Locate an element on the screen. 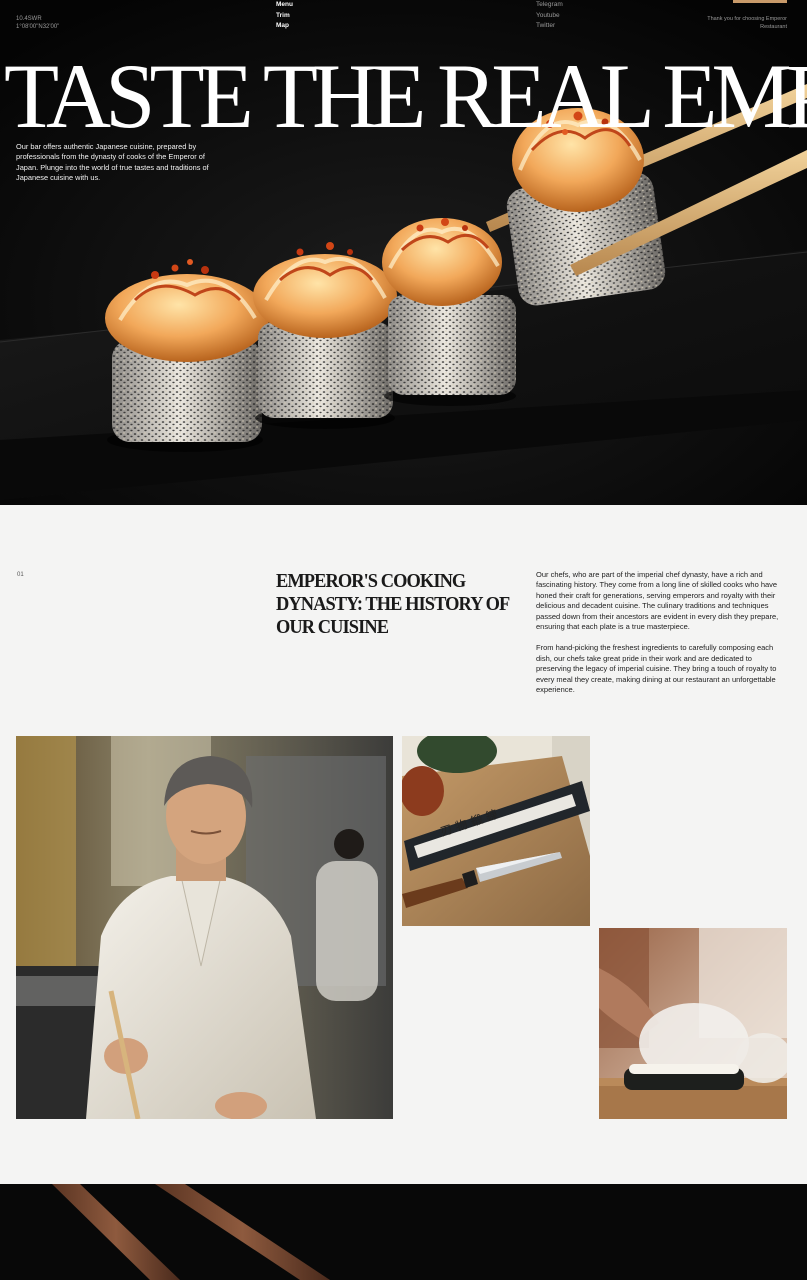  nav-item-trim: Trim is located at coordinates (284, 16).